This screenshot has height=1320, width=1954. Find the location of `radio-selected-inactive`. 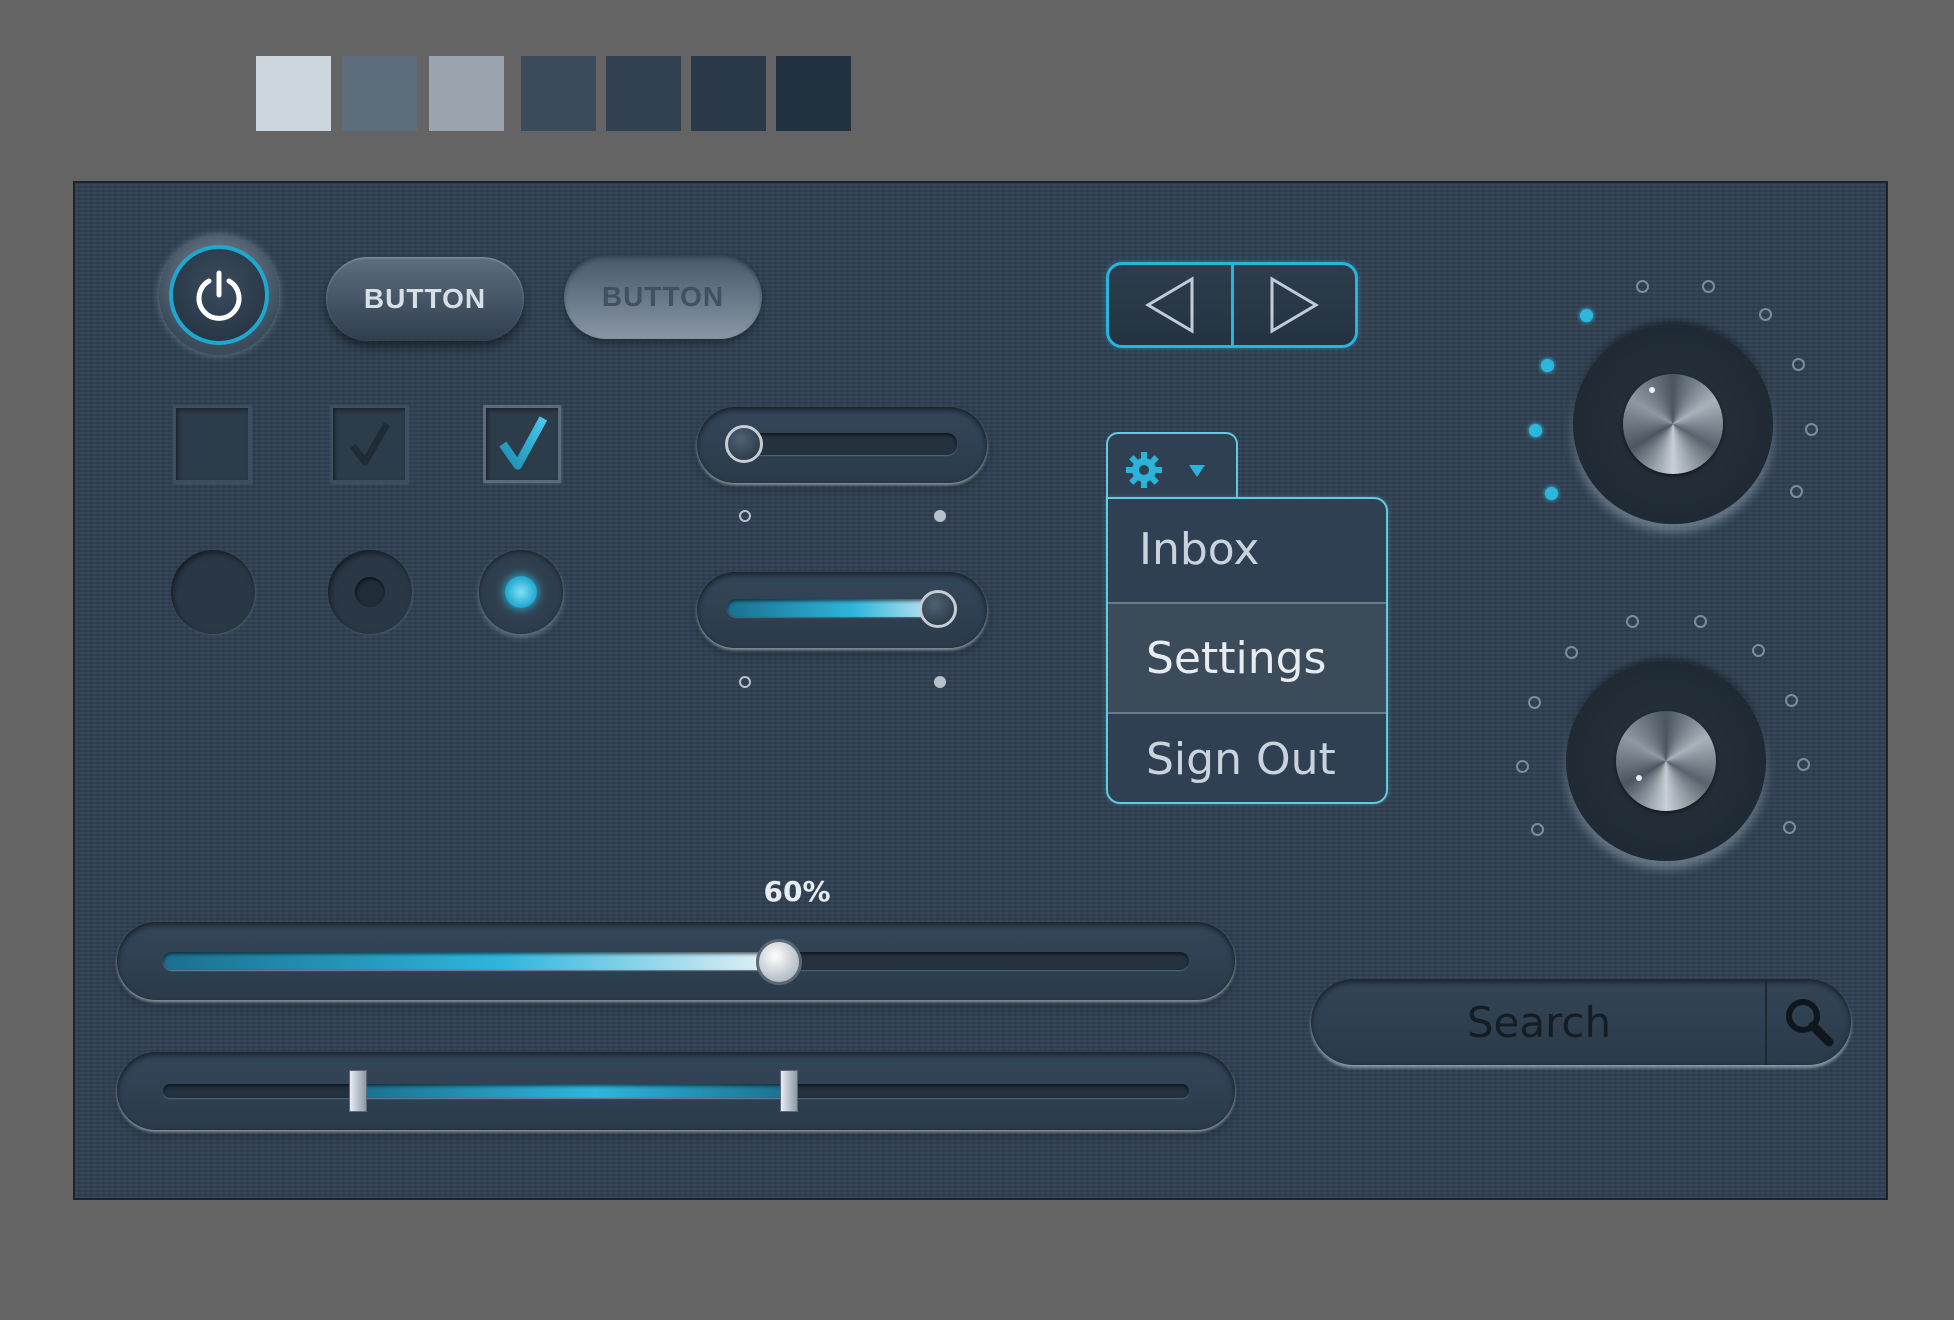

radio-selected-inactive is located at coordinates (370, 592).